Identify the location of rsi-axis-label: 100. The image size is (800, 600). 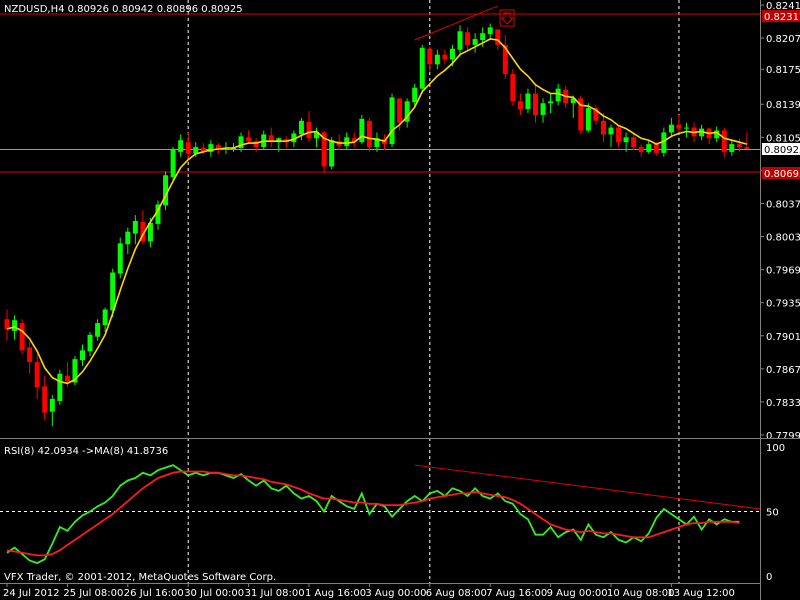
(775, 448).